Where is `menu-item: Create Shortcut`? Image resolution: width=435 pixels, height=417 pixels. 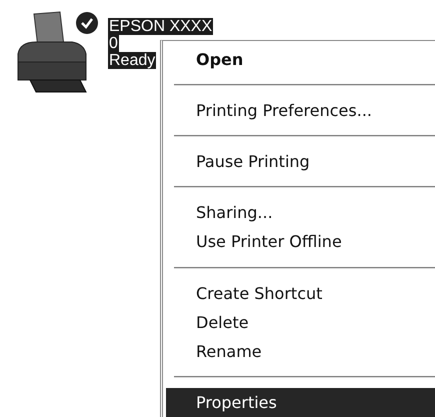 menu-item: Create Shortcut is located at coordinates (300, 293).